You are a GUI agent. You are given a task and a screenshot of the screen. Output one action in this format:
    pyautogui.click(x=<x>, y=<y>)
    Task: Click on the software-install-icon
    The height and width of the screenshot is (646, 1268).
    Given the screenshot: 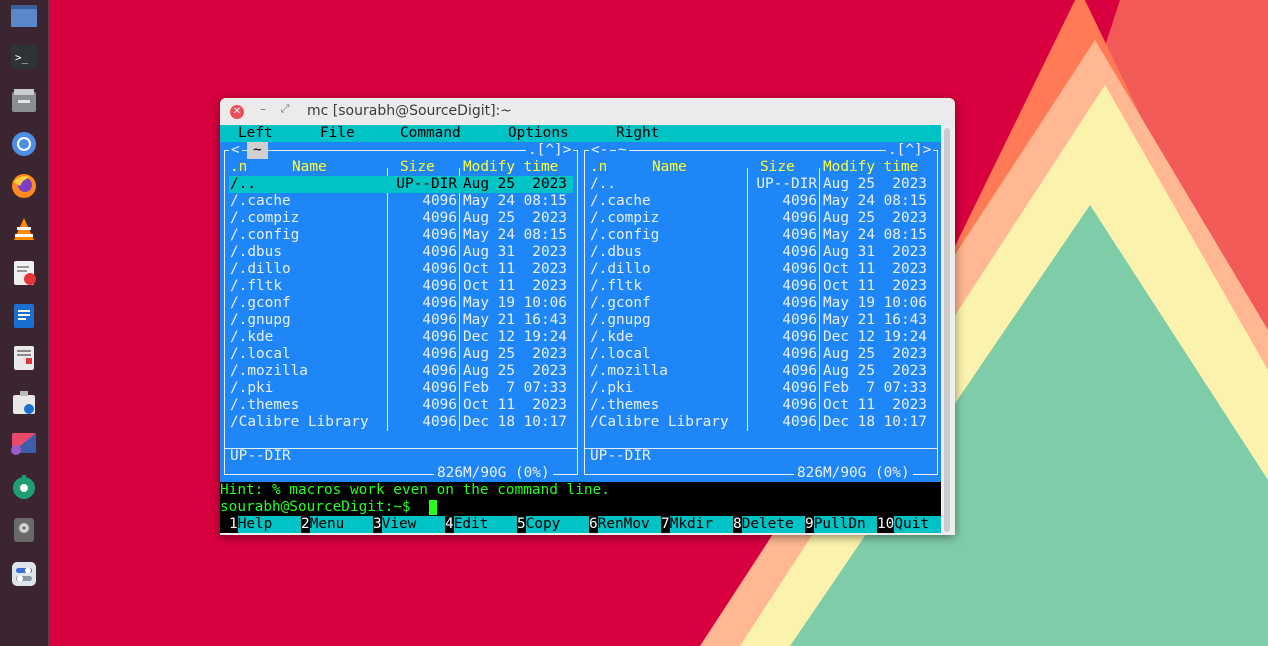 What is the action you would take?
    pyautogui.click(x=24, y=402)
    